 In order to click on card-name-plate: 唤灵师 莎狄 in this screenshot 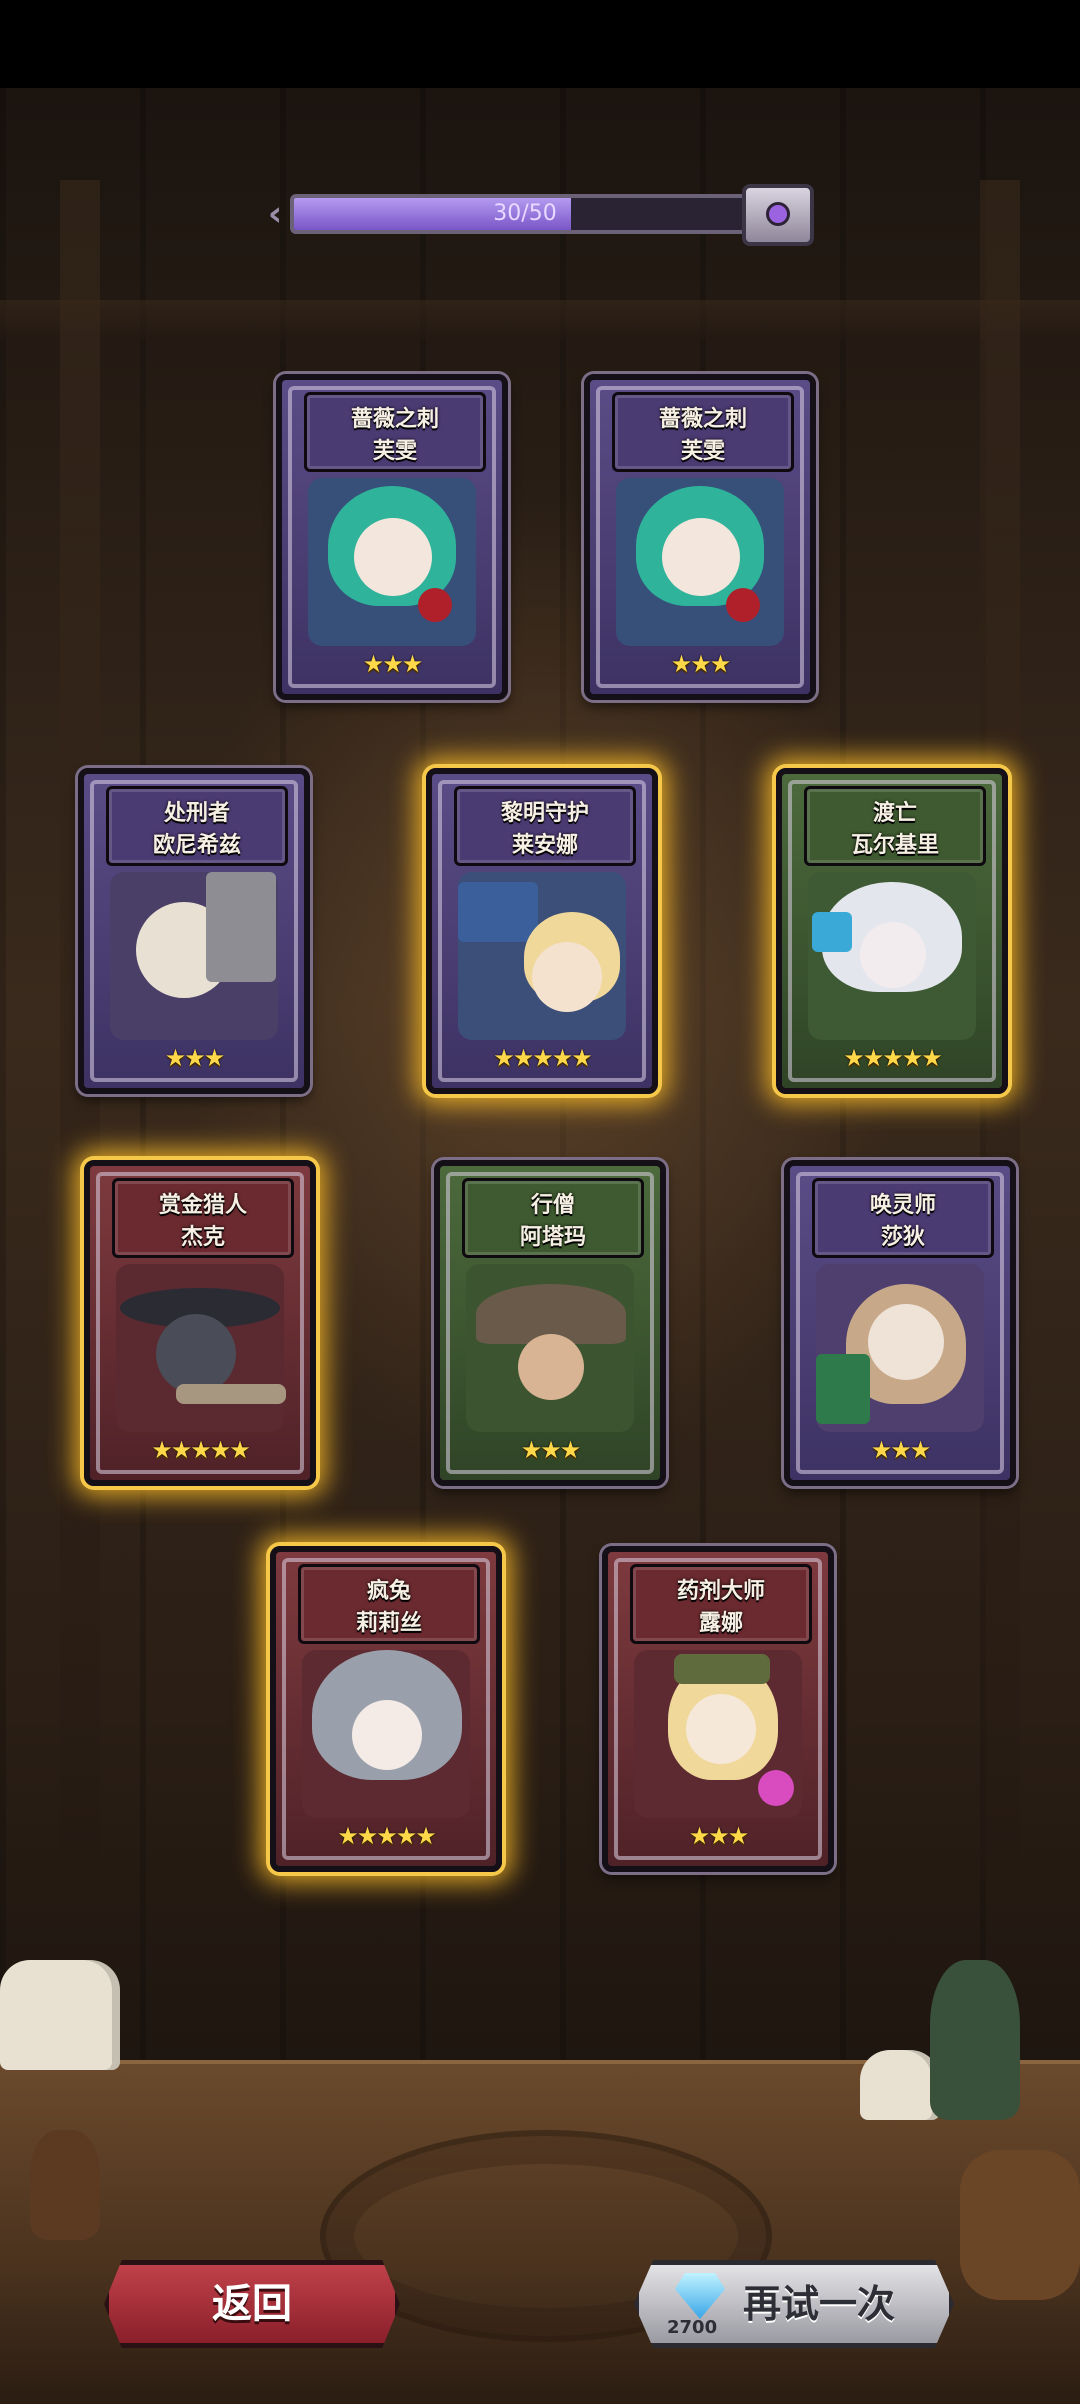, I will do `click(903, 1218)`.